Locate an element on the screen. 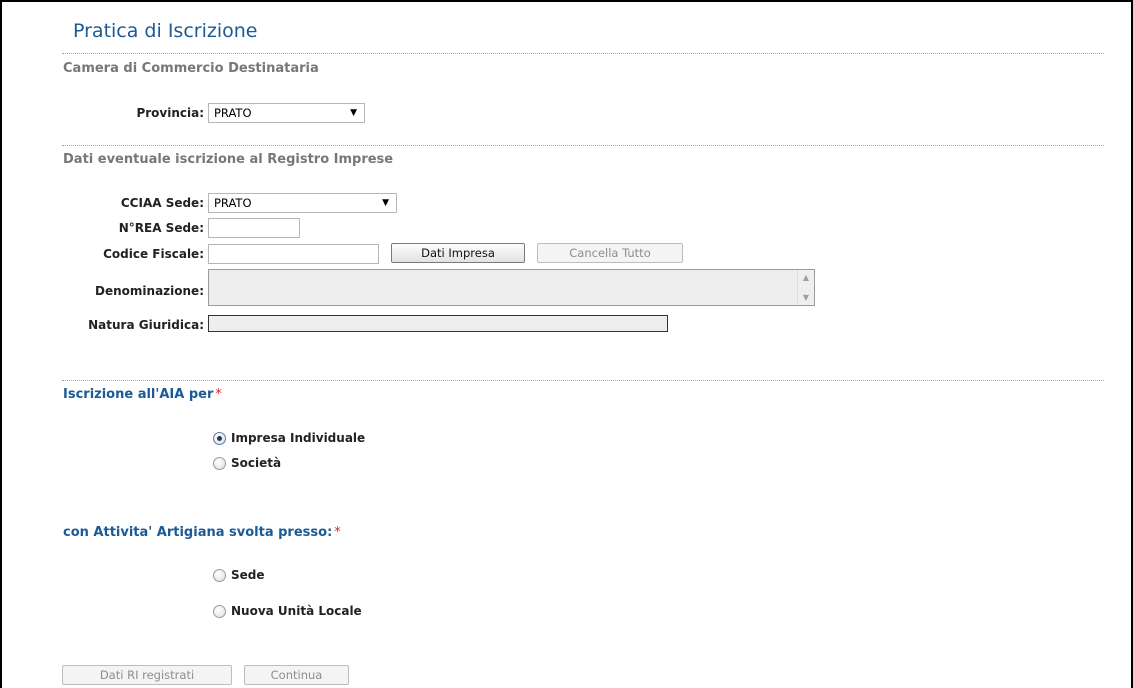 This screenshot has height=688, width=1133. radio-nuova-unita-locale: Nuova Unità Locale is located at coordinates (287, 611).